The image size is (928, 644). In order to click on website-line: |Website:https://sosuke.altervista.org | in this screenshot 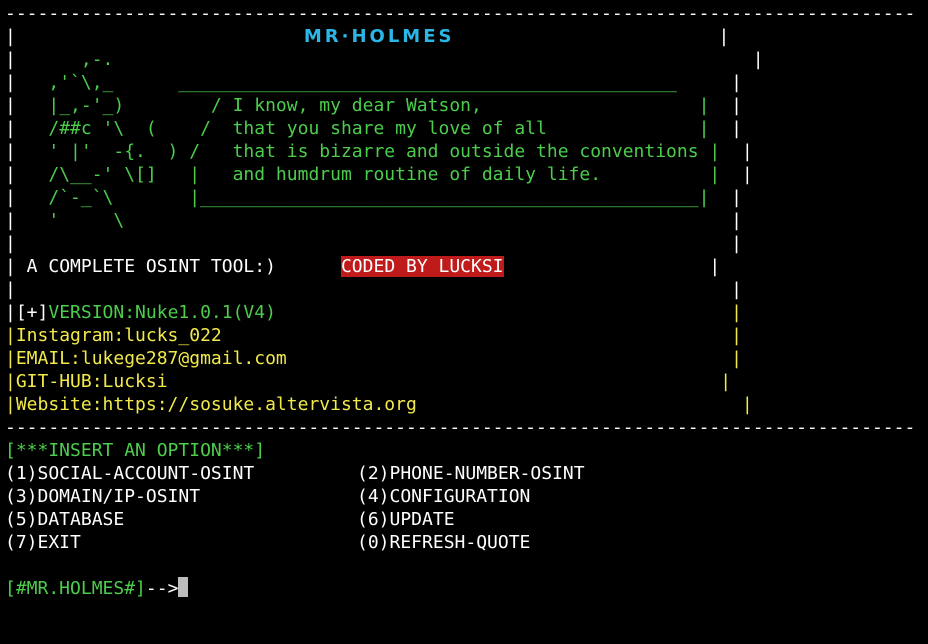, I will do `click(379, 404)`.